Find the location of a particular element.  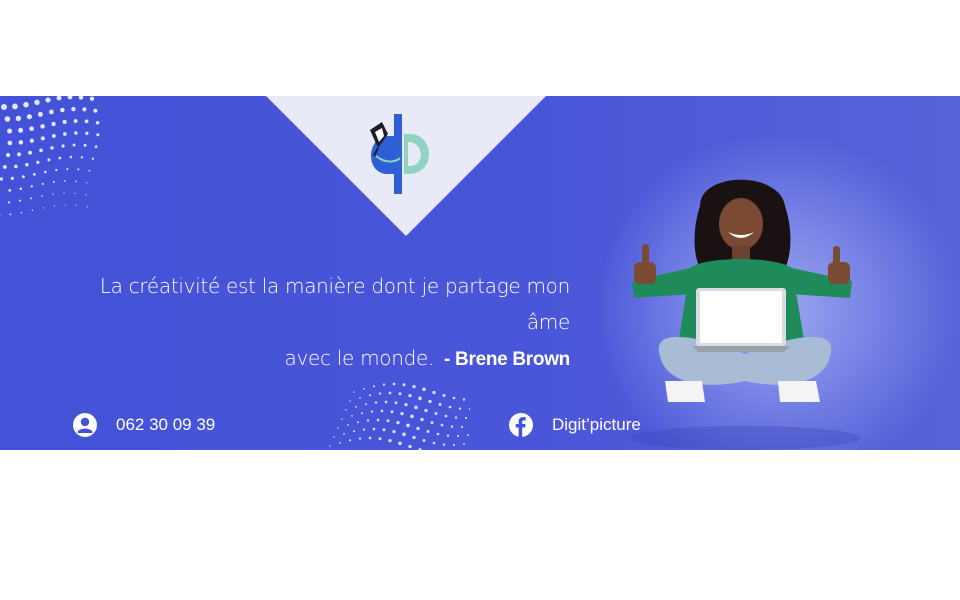

facebook-icon is located at coordinates (521, 425).